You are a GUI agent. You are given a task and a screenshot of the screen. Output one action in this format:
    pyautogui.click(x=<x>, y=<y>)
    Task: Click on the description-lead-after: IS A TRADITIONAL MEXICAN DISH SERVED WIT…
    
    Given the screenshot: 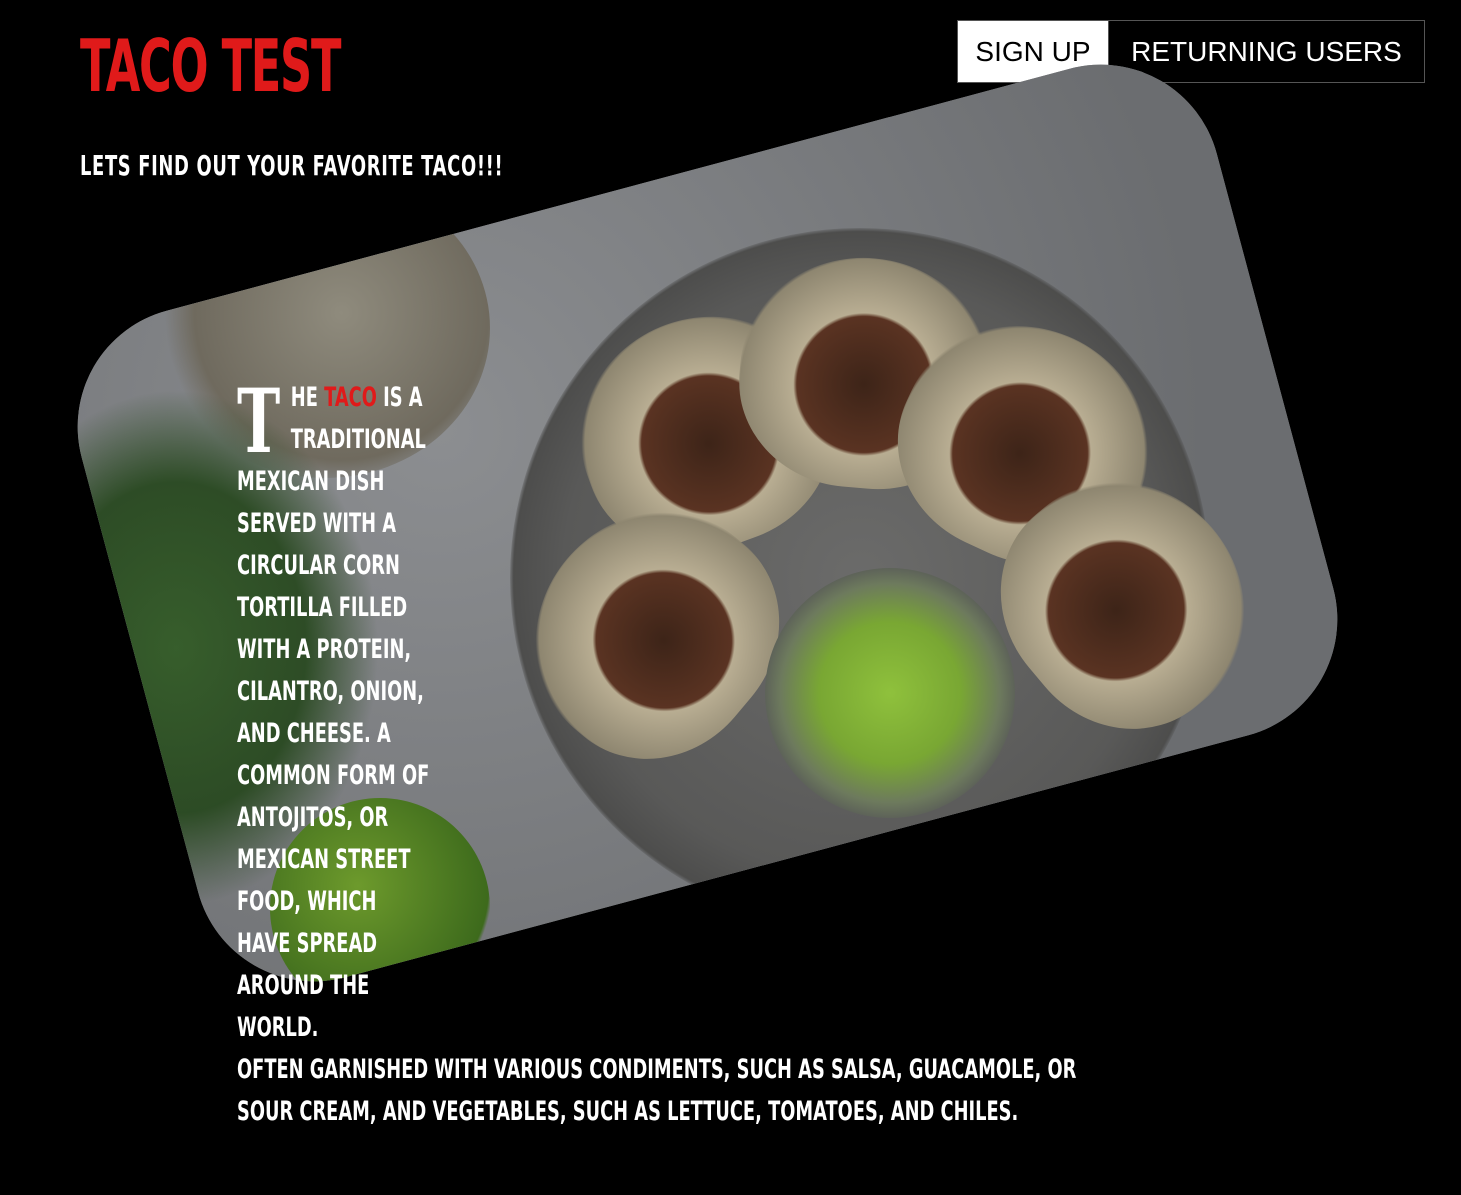 What is the action you would take?
    pyautogui.click(x=333, y=712)
    